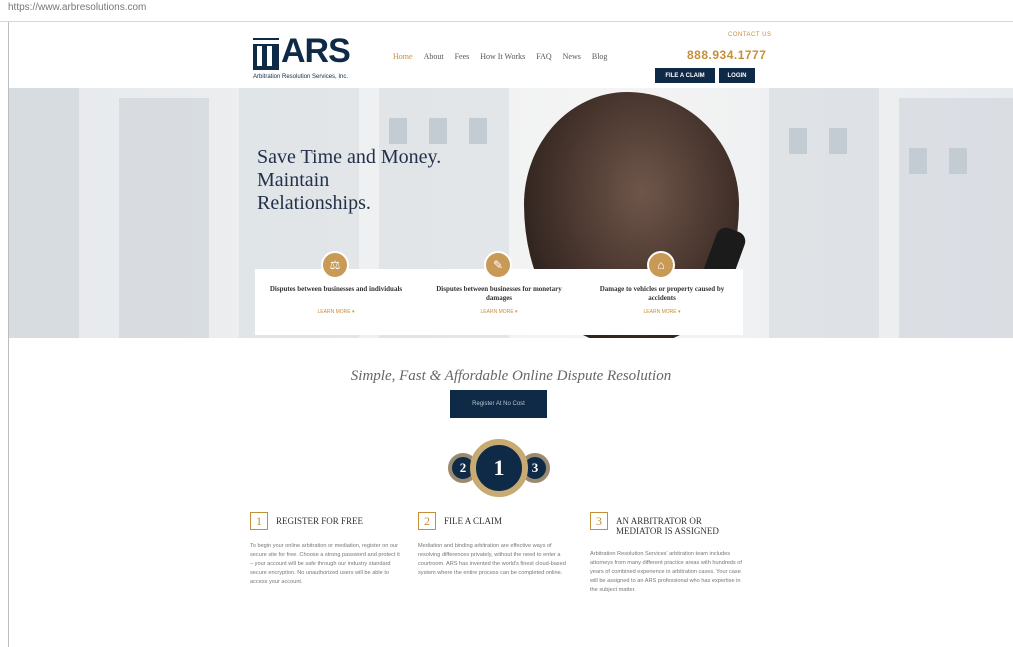 Image resolution: width=1013 pixels, height=647 pixels. I want to click on phone-number: 888.934.1777, so click(726, 55).